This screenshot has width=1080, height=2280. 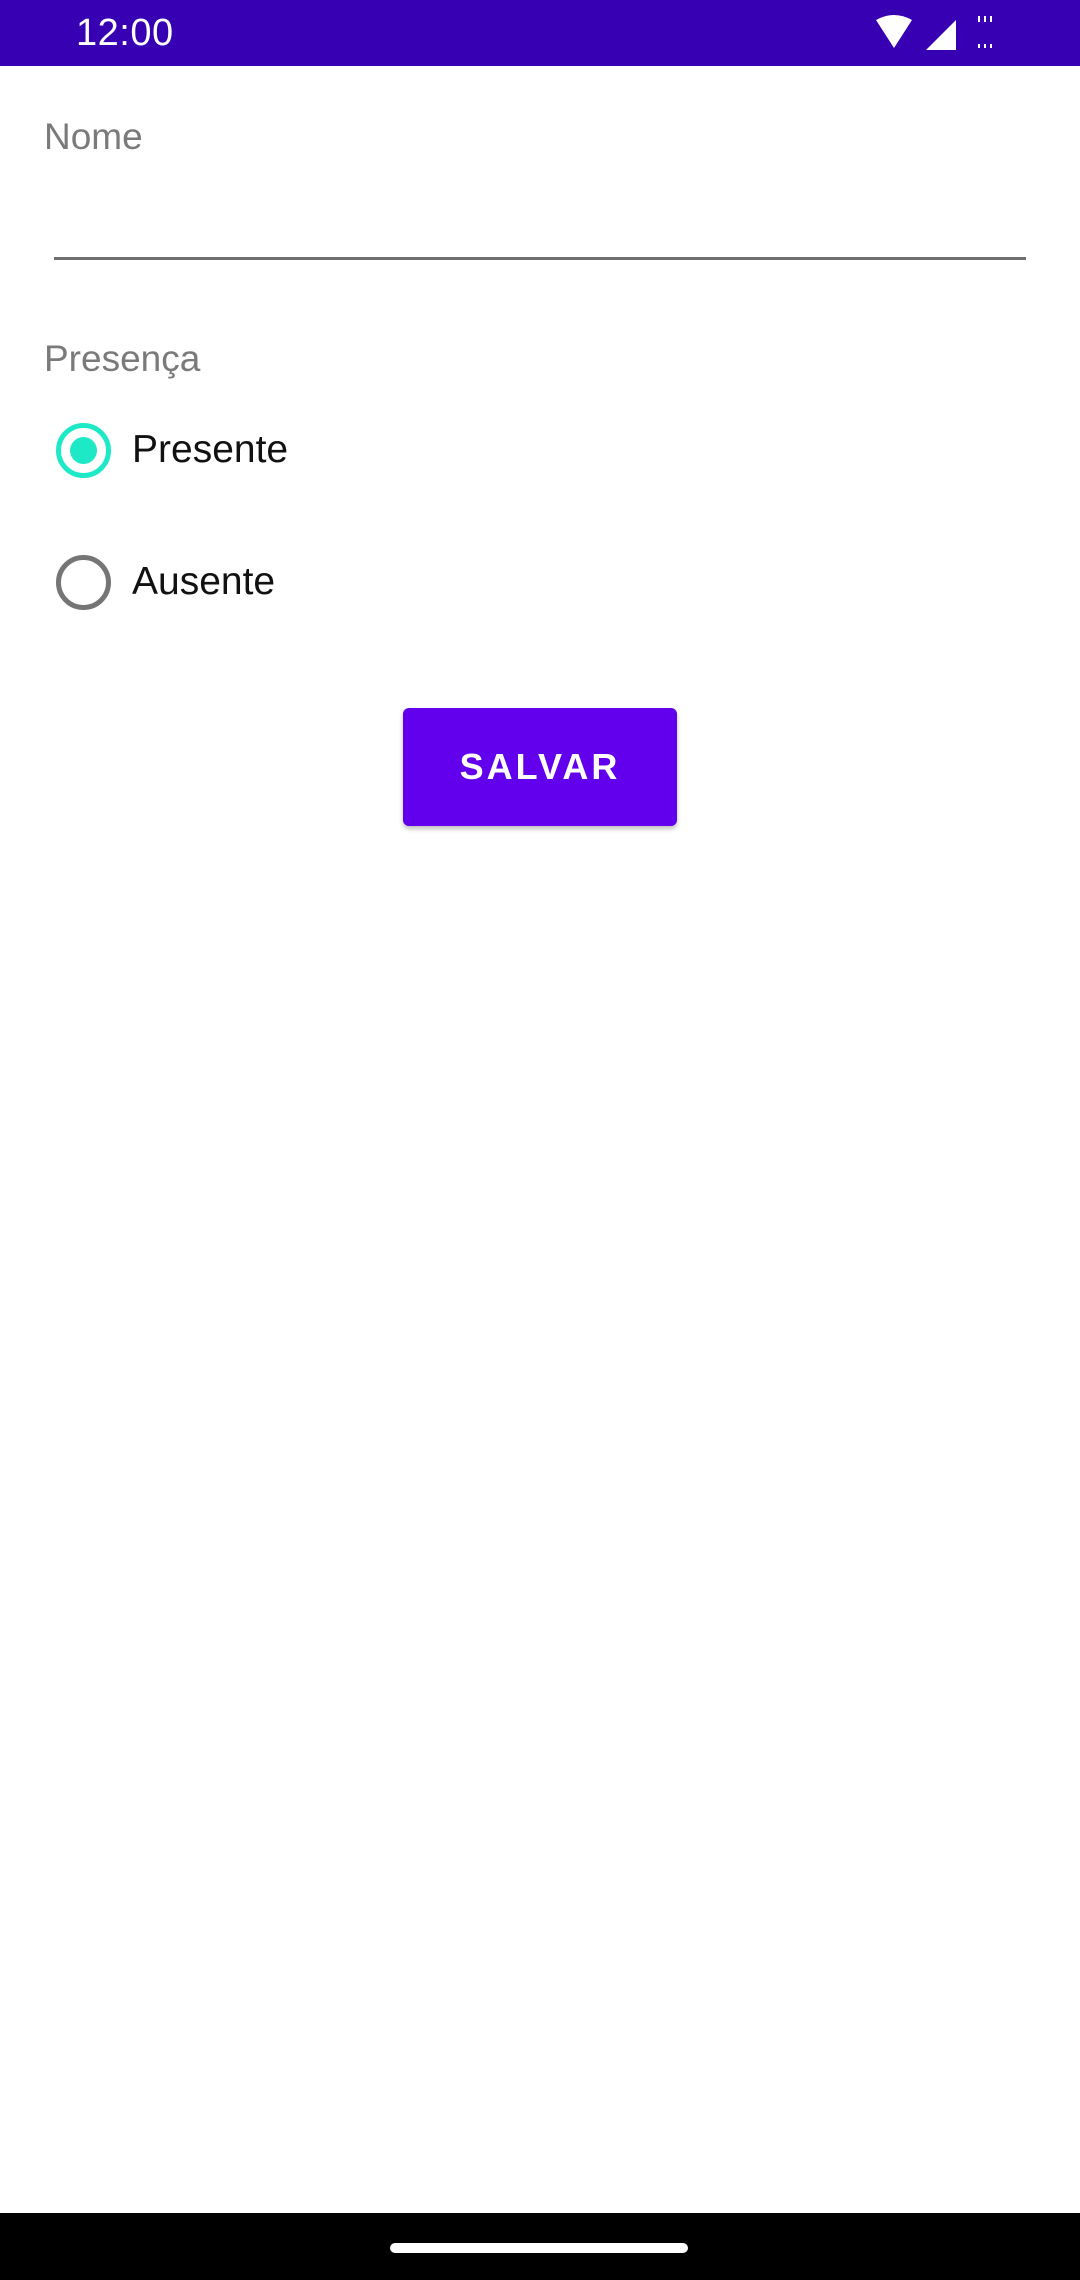 I want to click on radio-presente: Presente, so click(x=256, y=450).